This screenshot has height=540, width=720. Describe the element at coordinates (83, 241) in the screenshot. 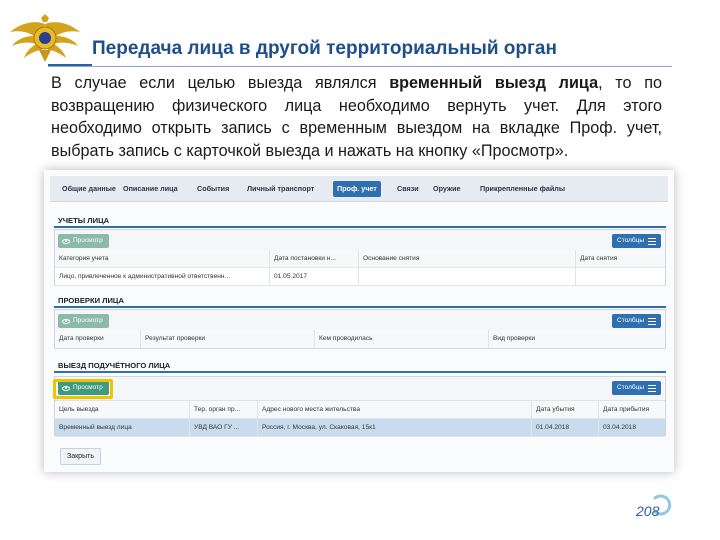

I see `view-button: Просмотр` at that location.